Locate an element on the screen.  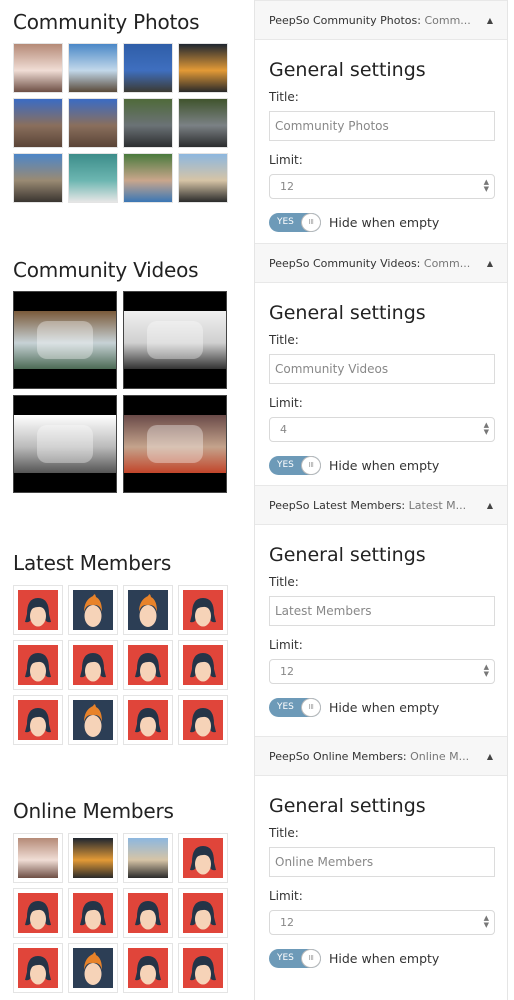
latest-members-widget: Latest Members is located at coordinates (120, 648).